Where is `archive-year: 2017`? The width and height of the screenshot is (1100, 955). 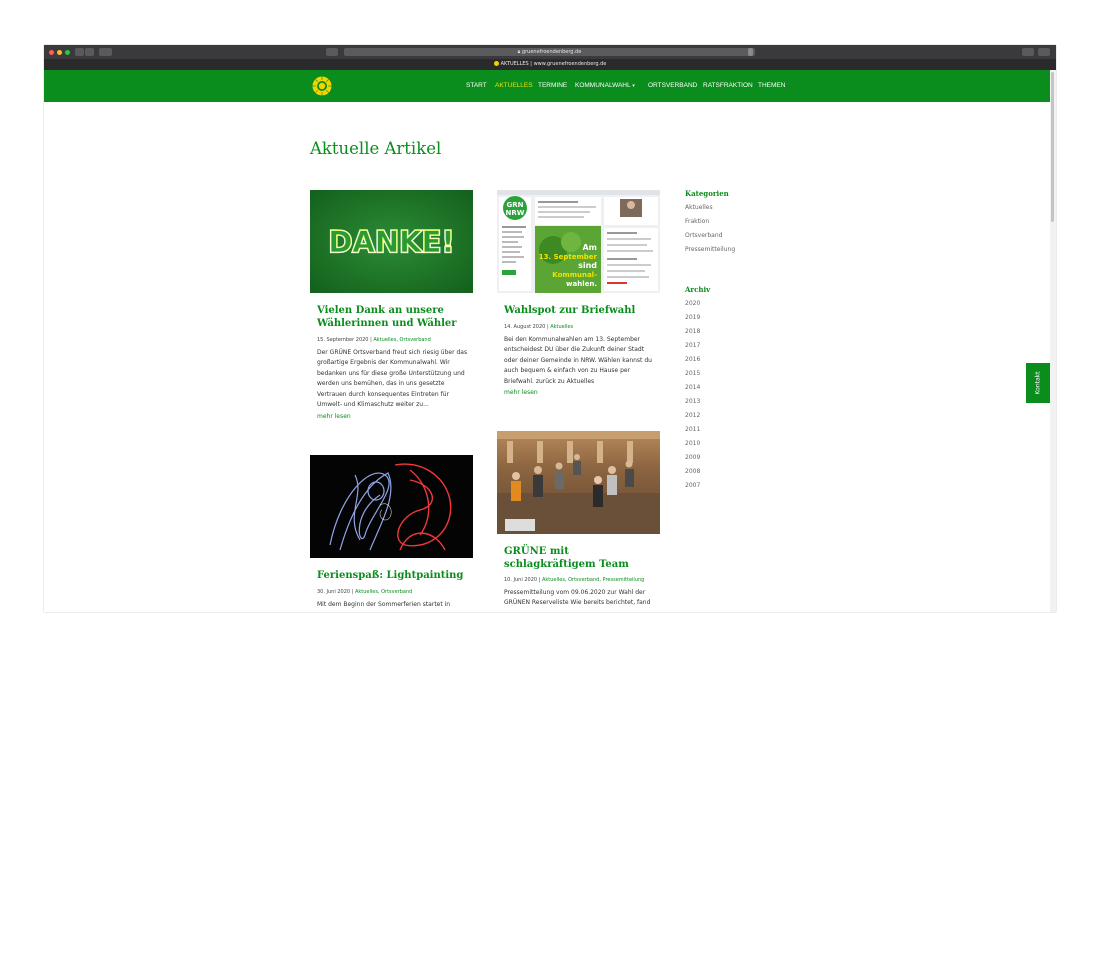
archive-year: 2017 is located at coordinates (692, 346).